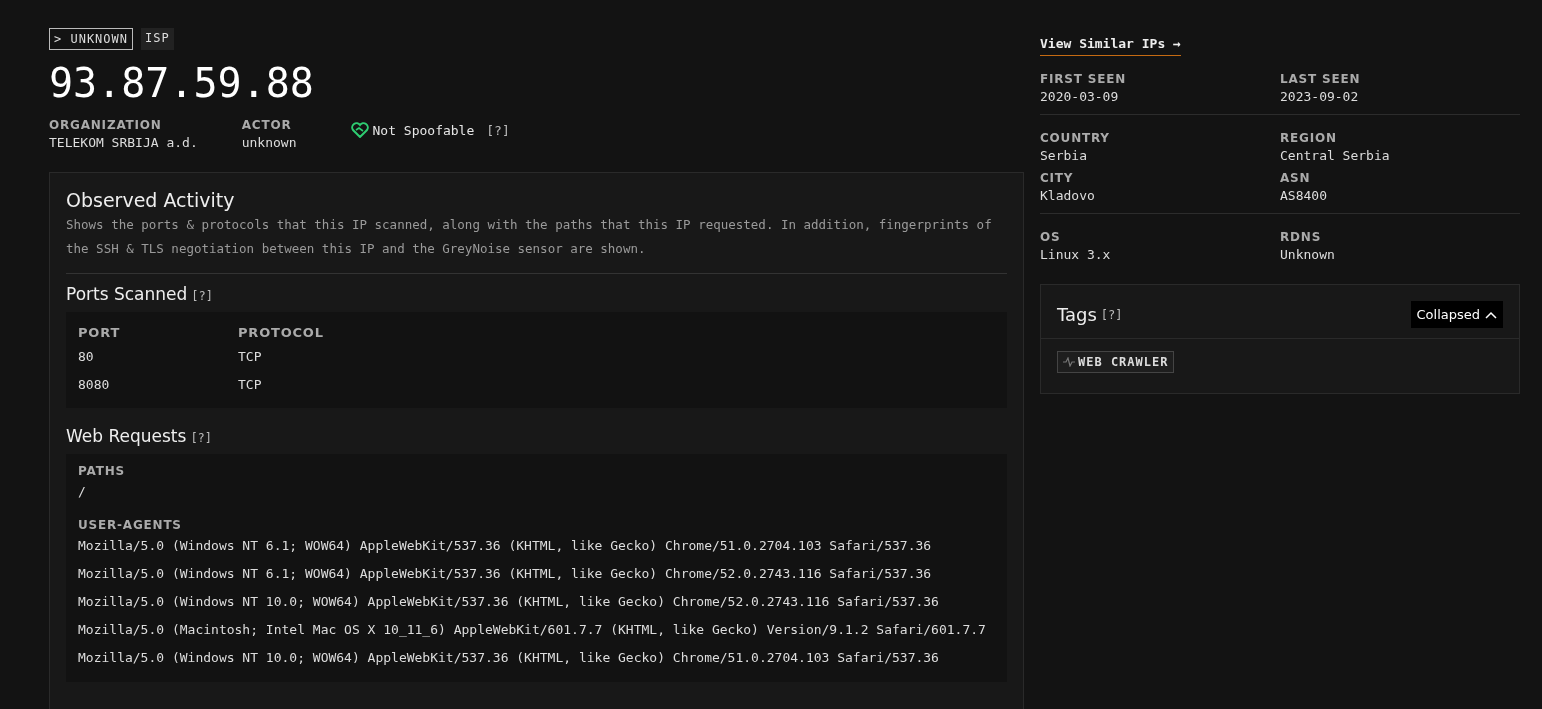 The height and width of the screenshot is (709, 1542). What do you see at coordinates (106, 125) in the screenshot?
I see `field-label: ORGANIZATION` at bounding box center [106, 125].